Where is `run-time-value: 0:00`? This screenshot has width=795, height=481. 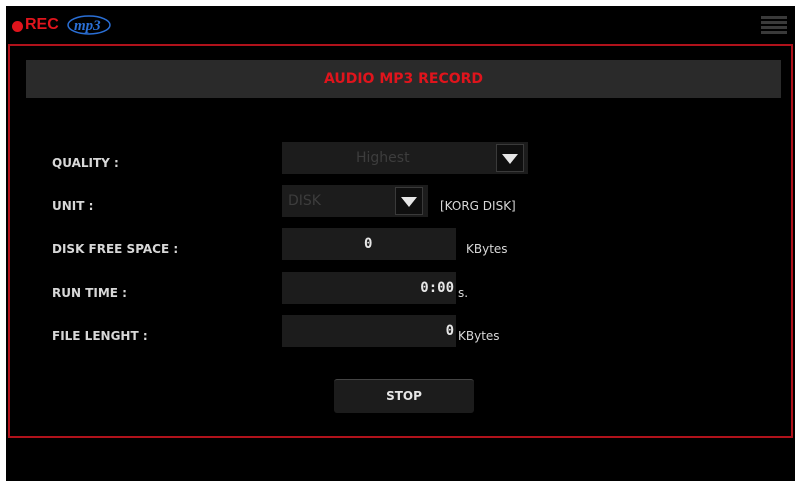
run-time-value: 0:00 is located at coordinates (437, 288).